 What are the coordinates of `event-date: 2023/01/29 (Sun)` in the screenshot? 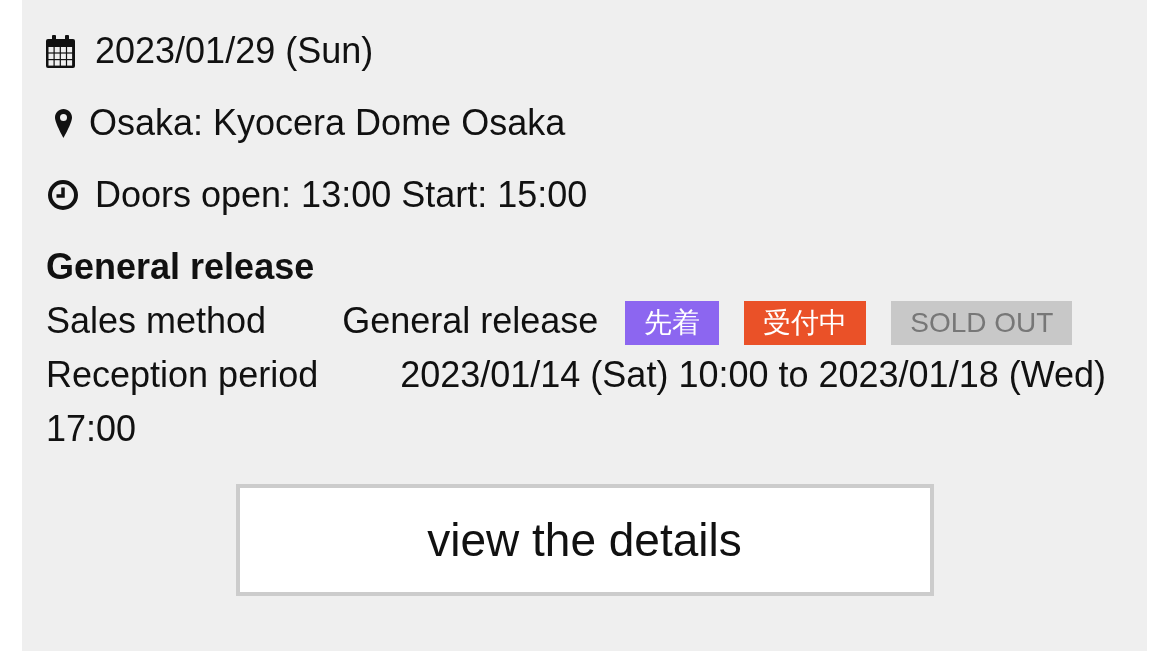 It's located at (234, 51).